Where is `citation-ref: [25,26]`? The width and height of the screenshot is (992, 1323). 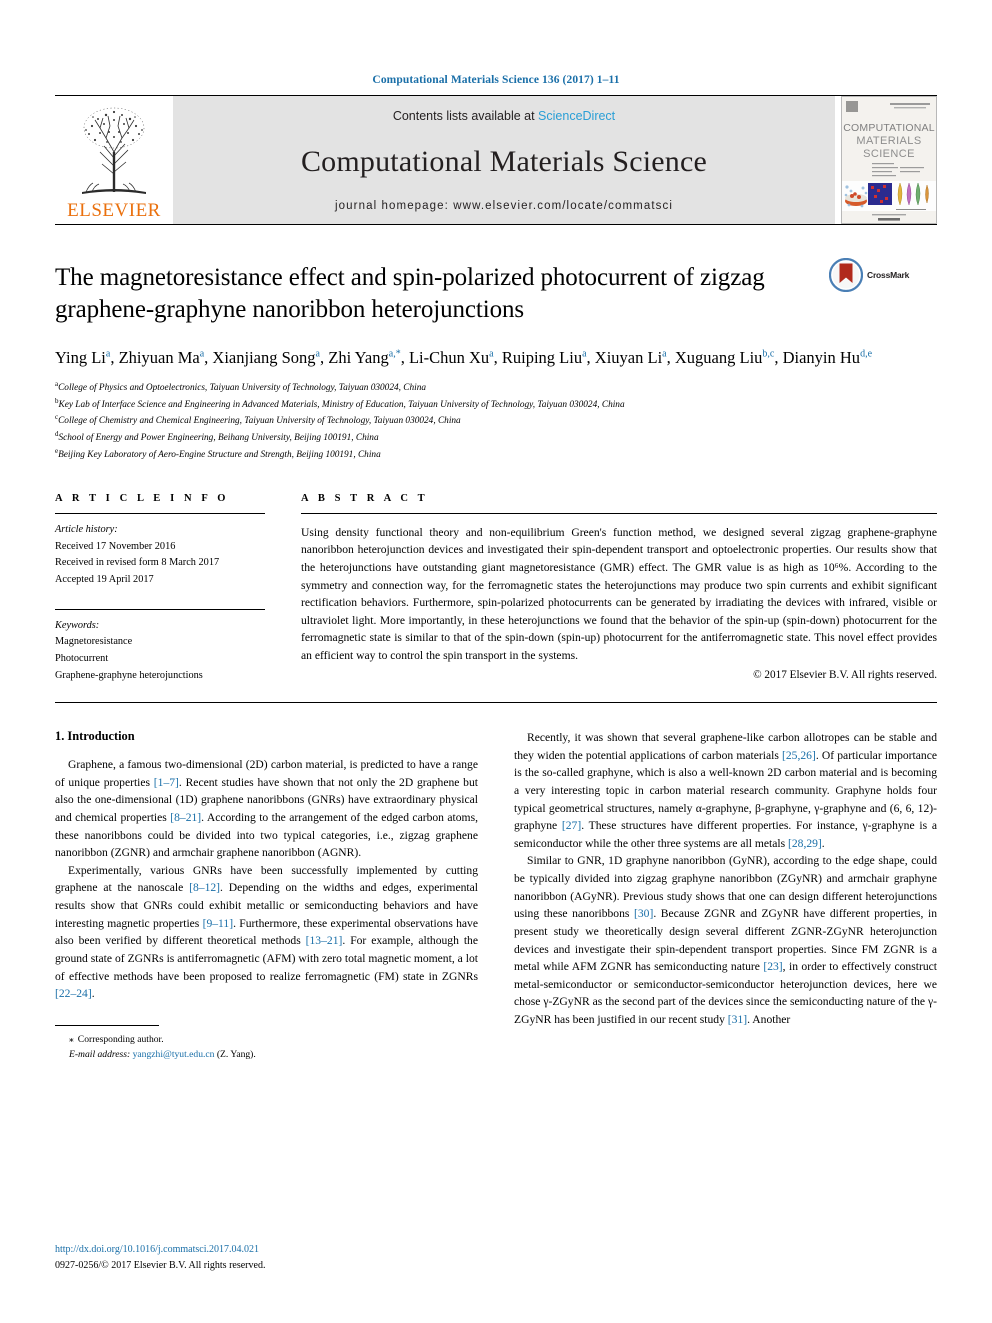 citation-ref: [25,26] is located at coordinates (799, 755).